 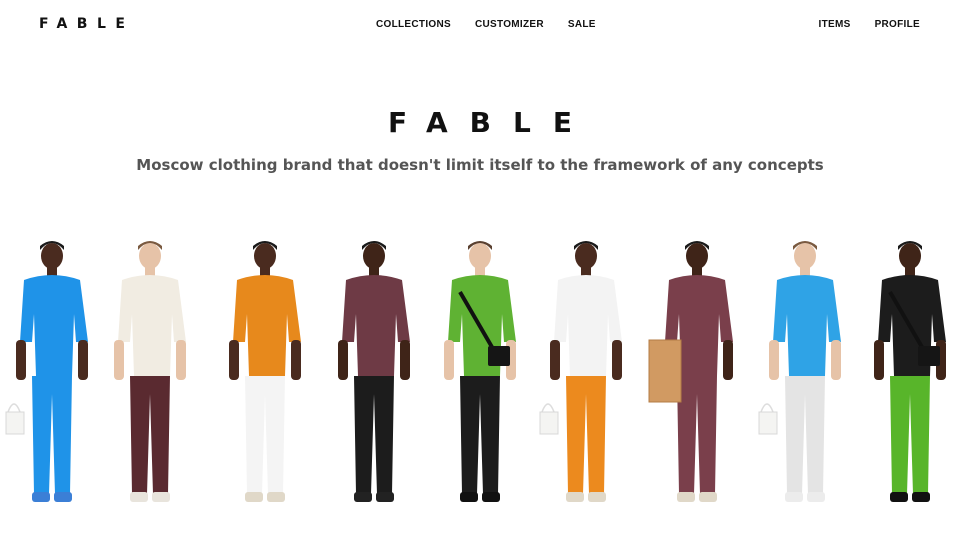 What do you see at coordinates (86, 24) in the screenshot?
I see `brand-logo: FABLE` at bounding box center [86, 24].